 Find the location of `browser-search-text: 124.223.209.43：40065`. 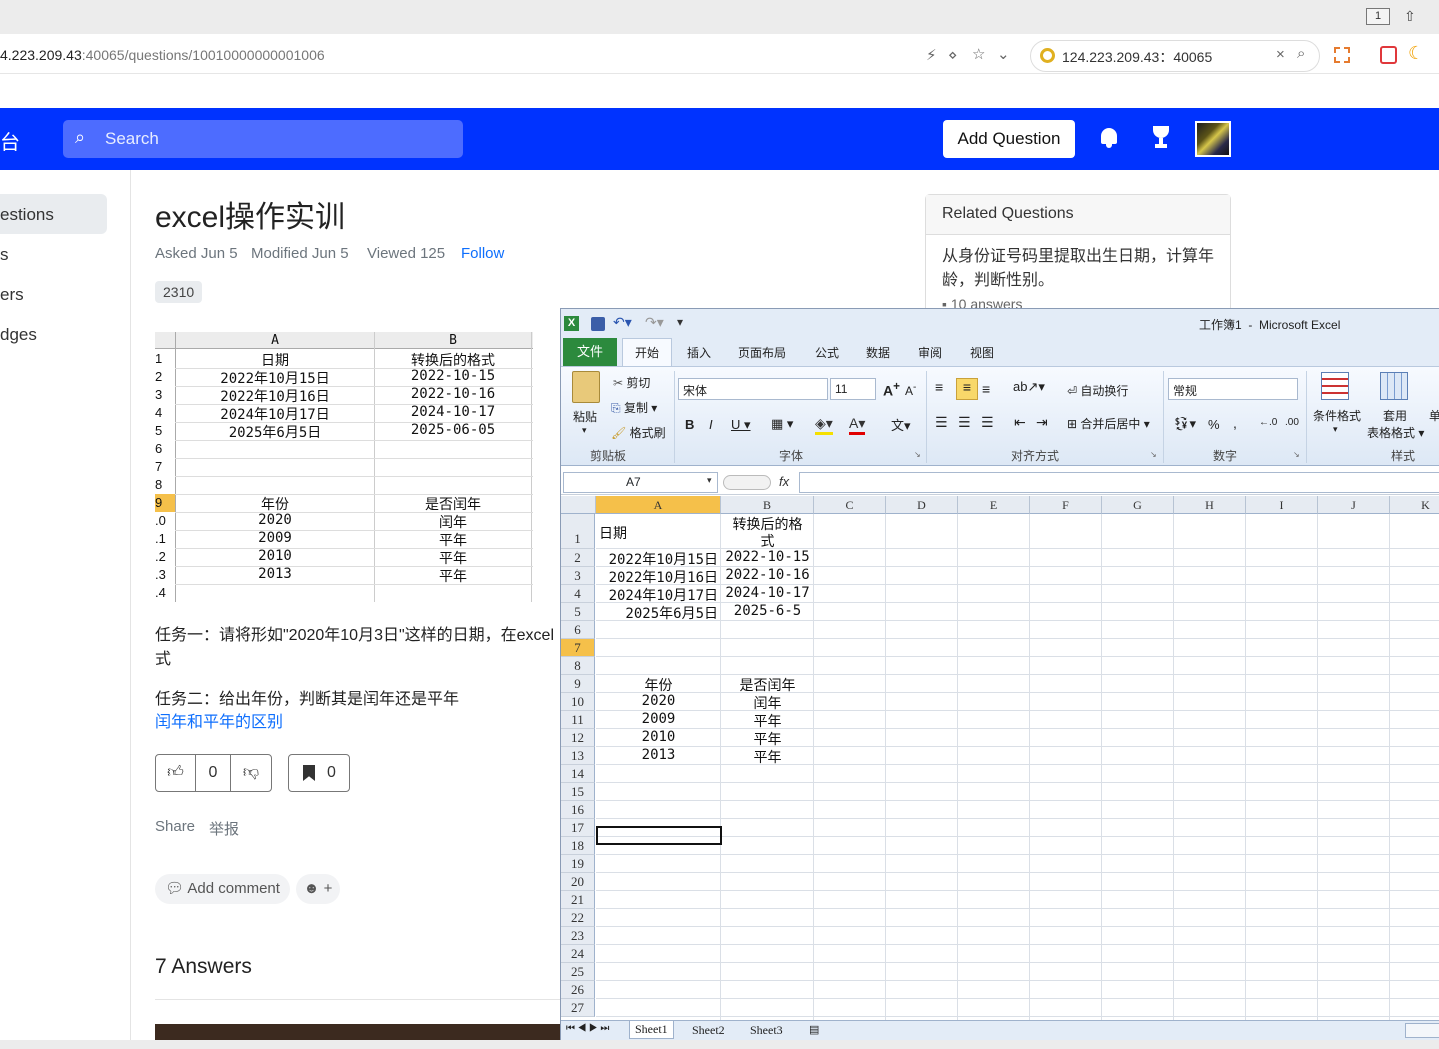

browser-search-text: 124.223.209.43：40065 is located at coordinates (1137, 57).